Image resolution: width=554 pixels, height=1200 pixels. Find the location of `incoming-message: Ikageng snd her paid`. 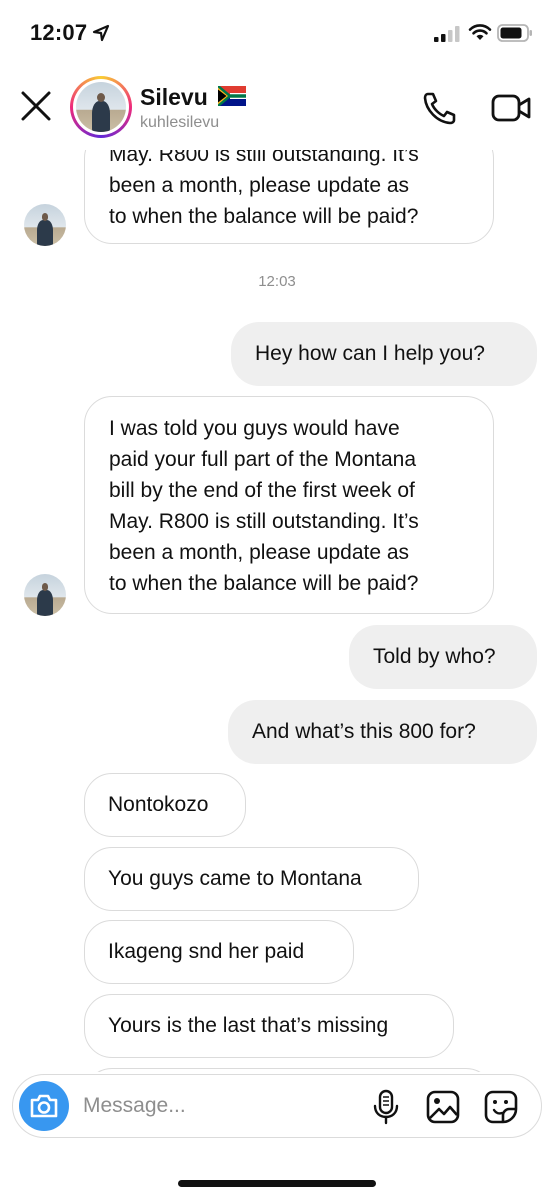

incoming-message: Ikageng snd her paid is located at coordinates (219, 952).